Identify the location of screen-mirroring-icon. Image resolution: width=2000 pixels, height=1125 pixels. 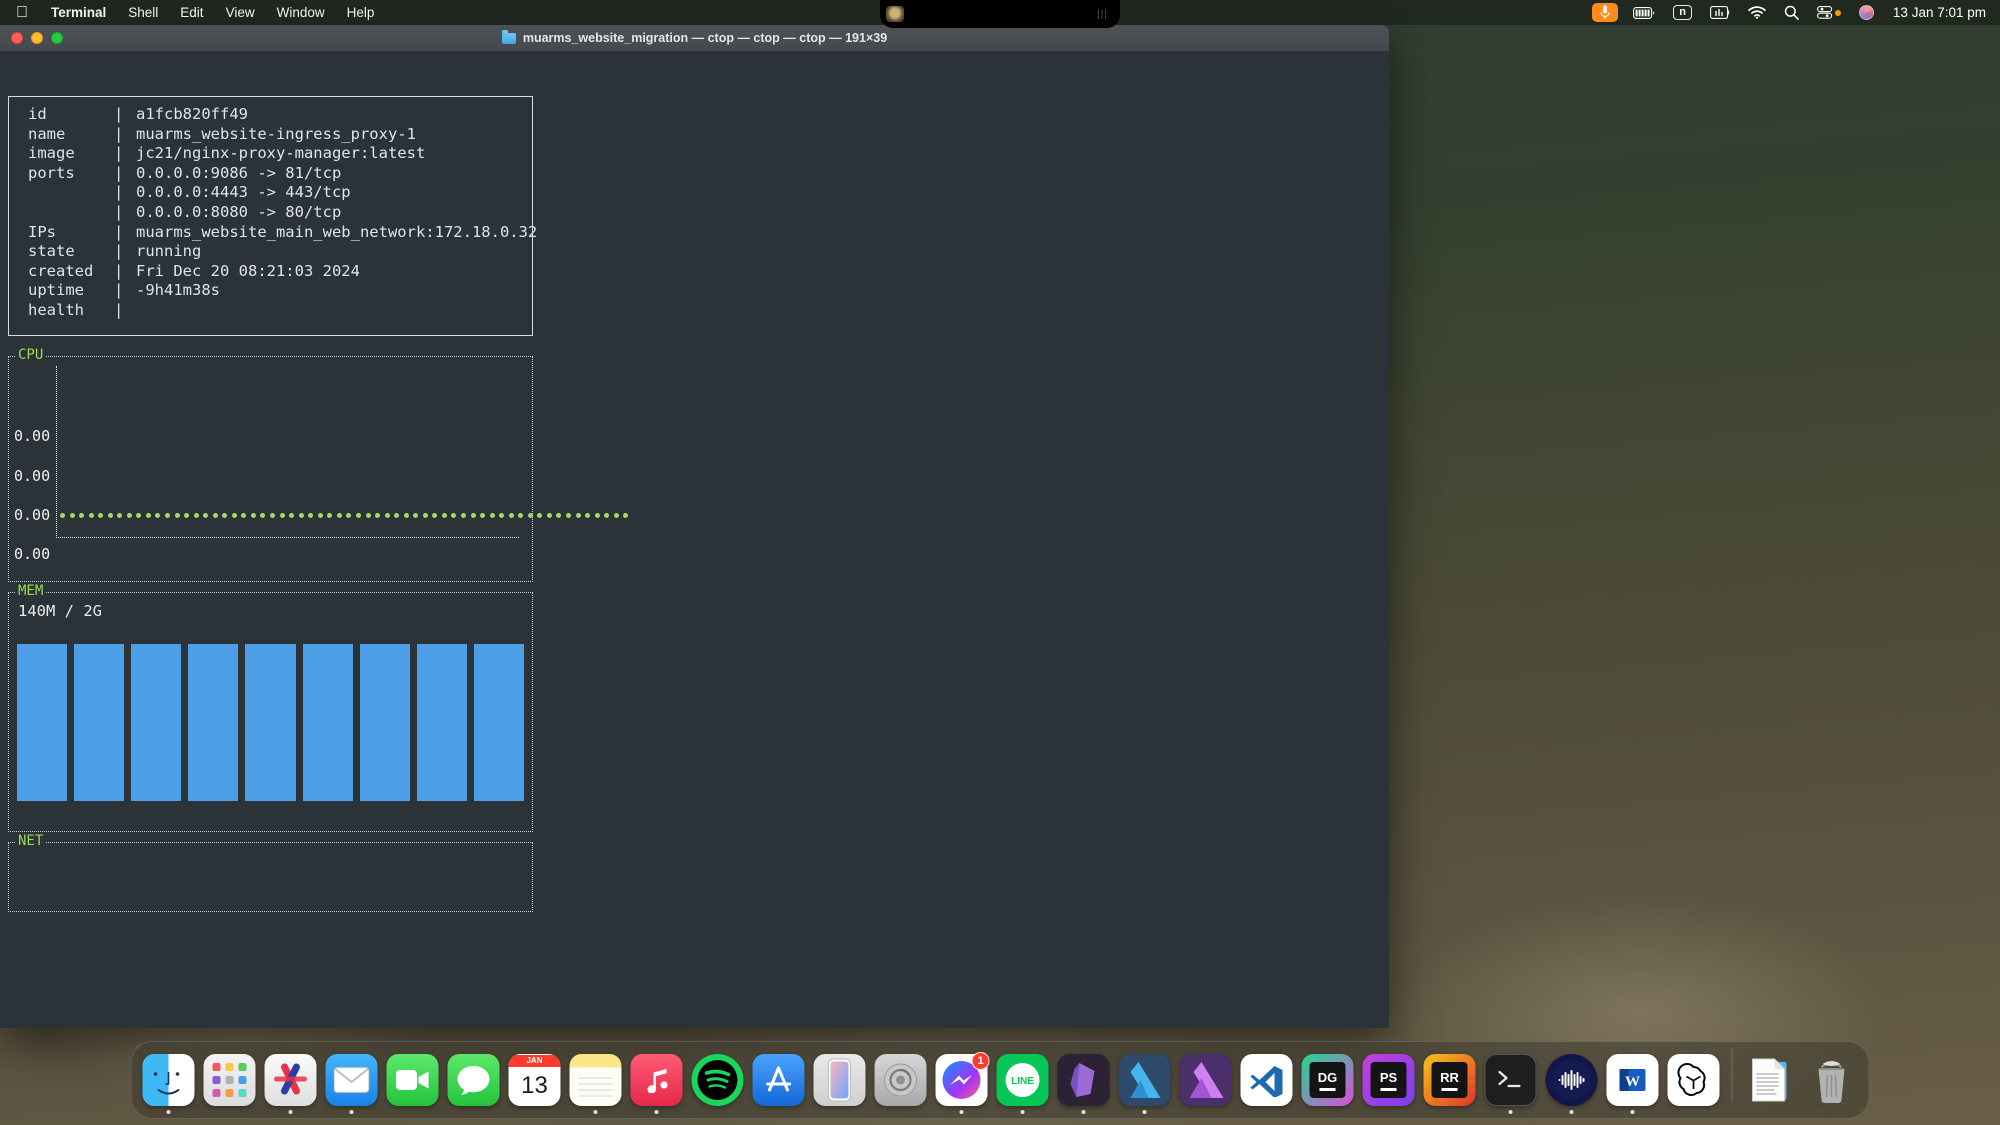
(1720, 12).